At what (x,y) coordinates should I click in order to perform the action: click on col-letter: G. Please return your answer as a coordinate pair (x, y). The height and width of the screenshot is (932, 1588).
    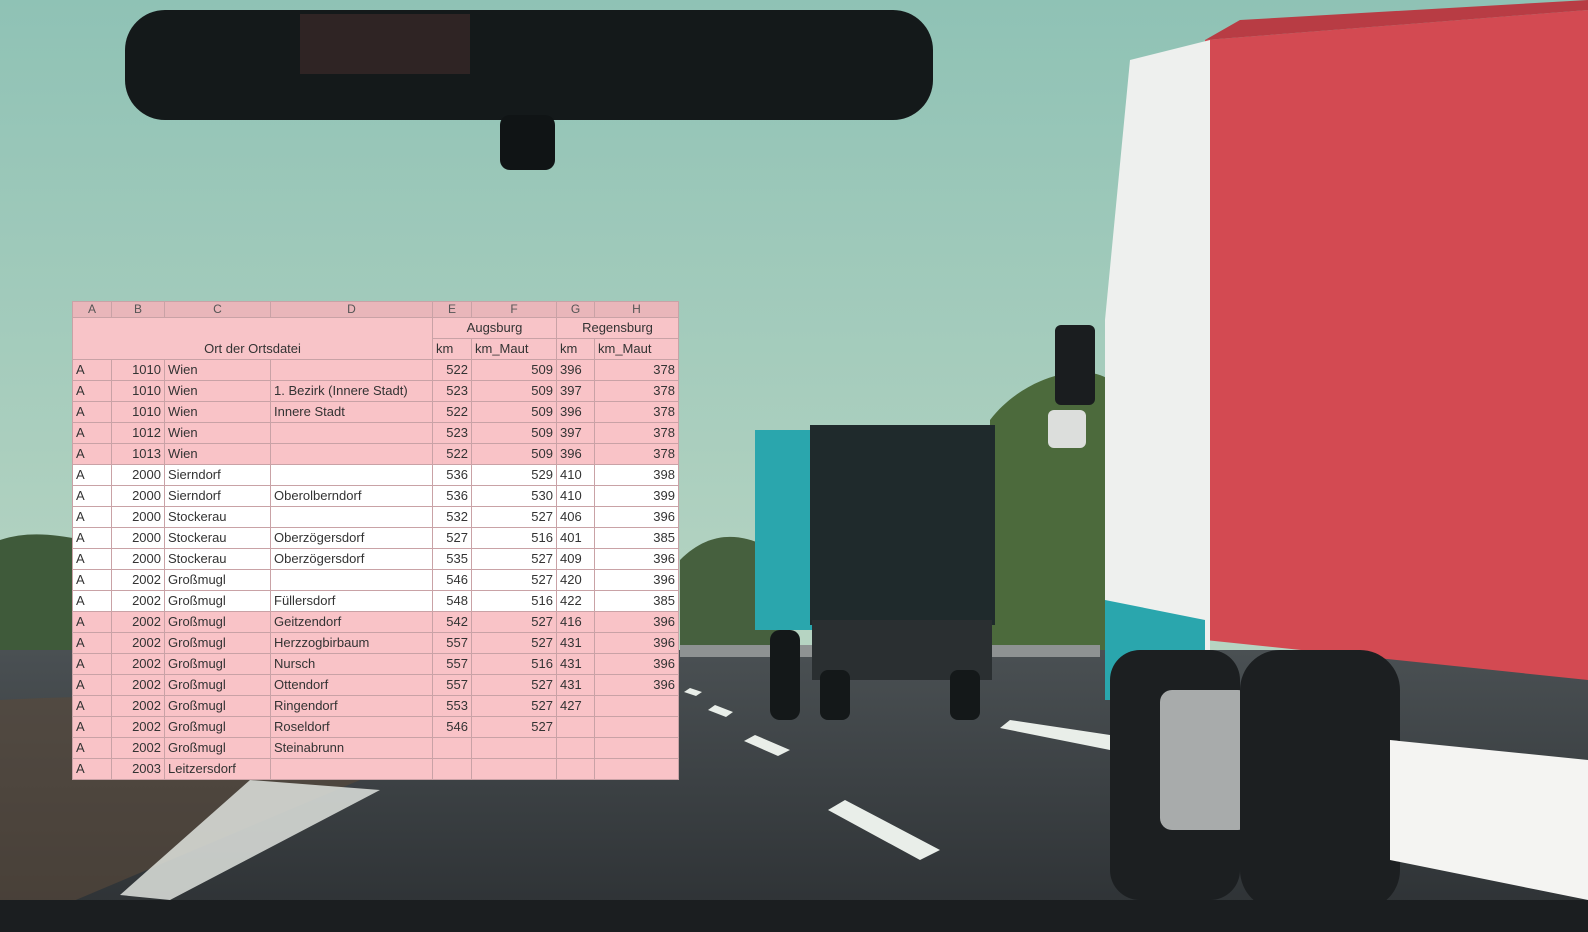
    Looking at the image, I should click on (575, 309).